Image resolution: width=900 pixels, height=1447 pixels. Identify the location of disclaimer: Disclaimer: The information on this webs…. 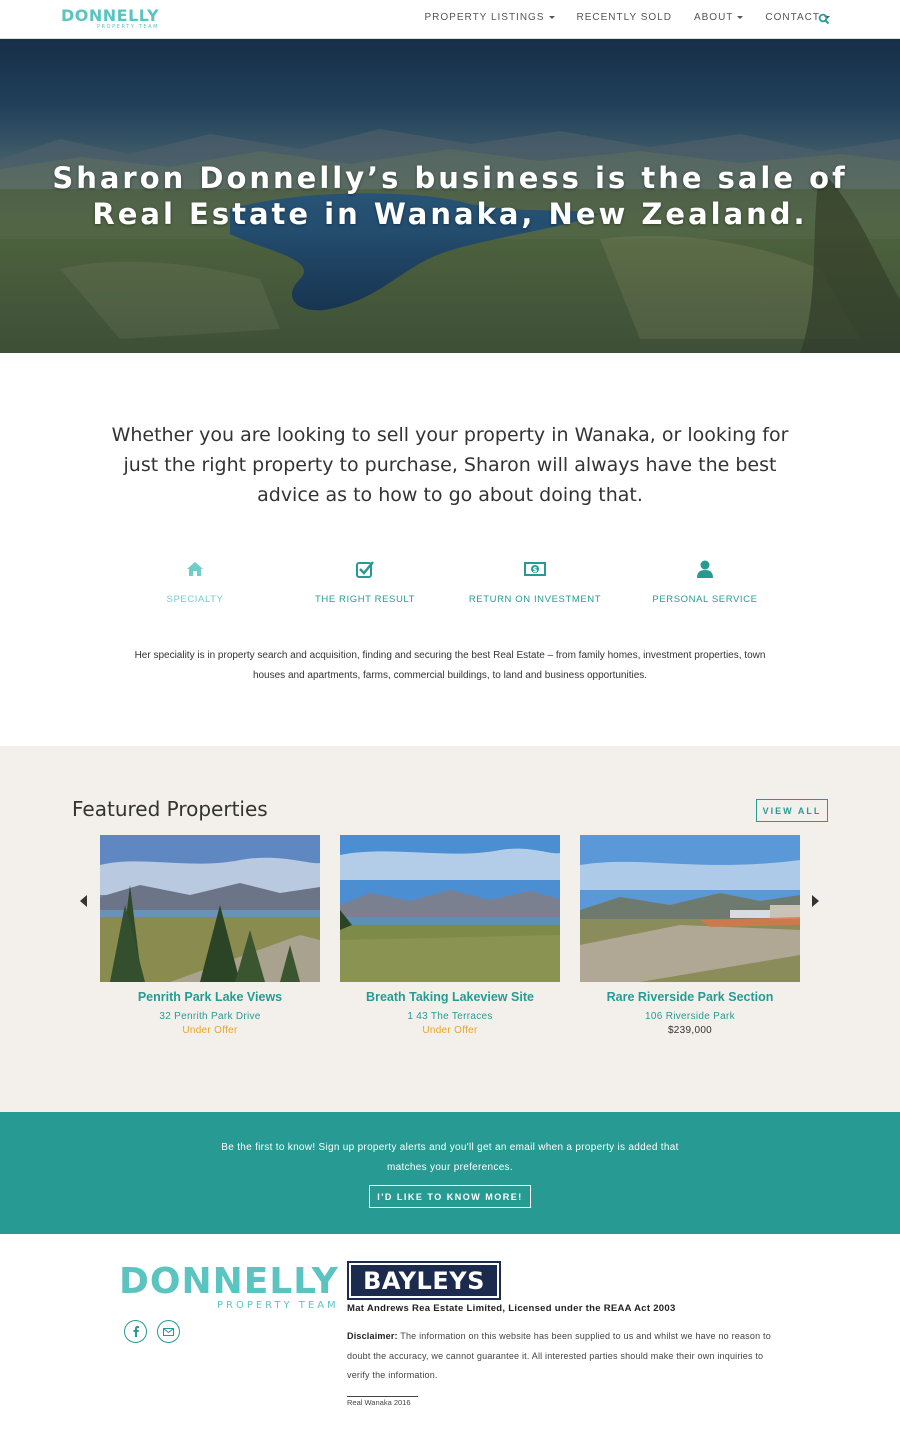
(567, 1356).